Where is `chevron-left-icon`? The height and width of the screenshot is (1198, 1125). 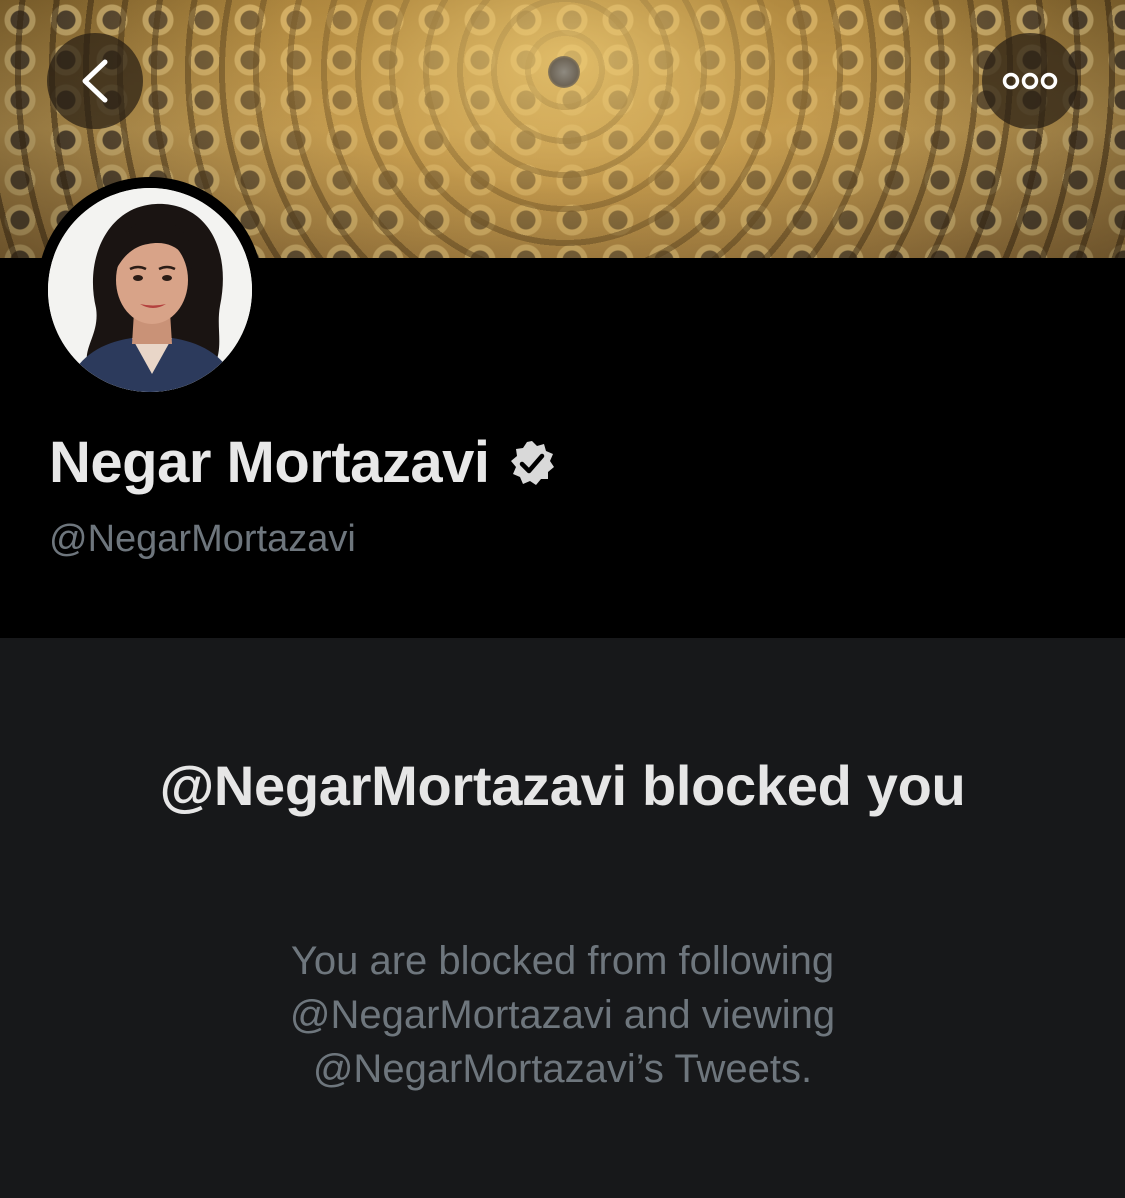
chevron-left-icon is located at coordinates (95, 81).